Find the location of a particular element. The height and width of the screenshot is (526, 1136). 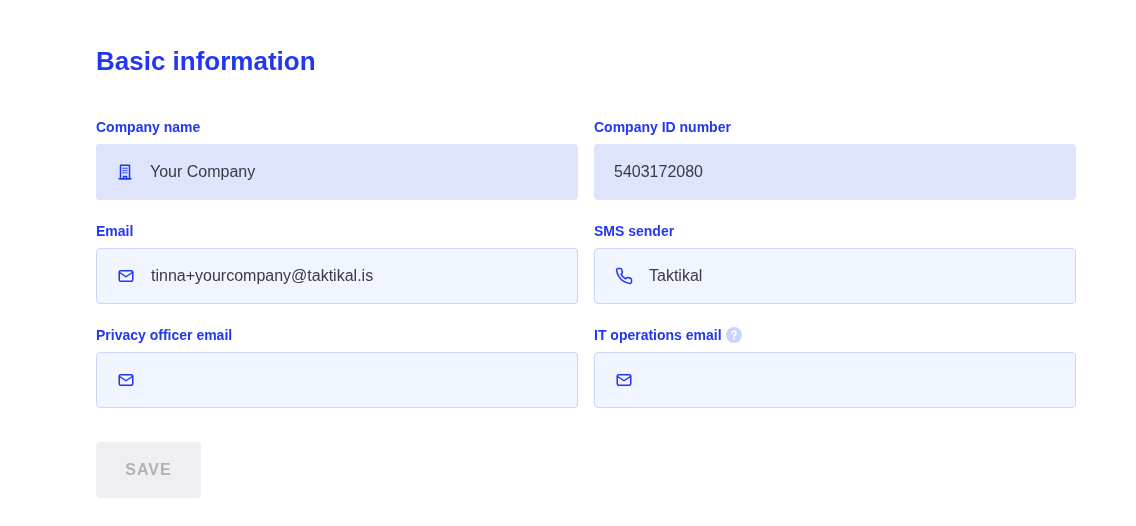

help-icon is located at coordinates (733, 335).